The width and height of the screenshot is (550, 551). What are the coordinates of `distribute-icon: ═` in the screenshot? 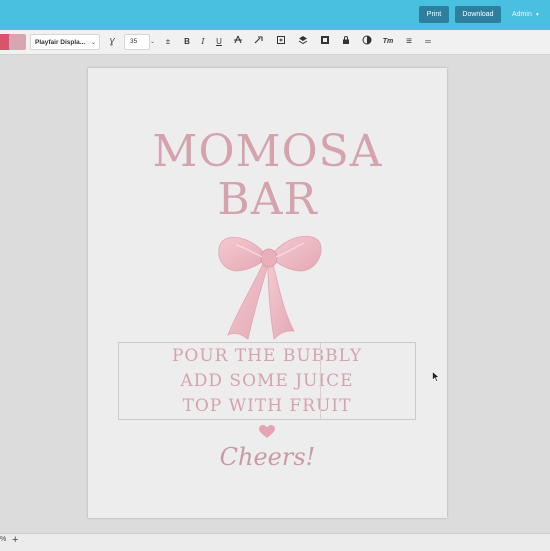 It's located at (428, 42).